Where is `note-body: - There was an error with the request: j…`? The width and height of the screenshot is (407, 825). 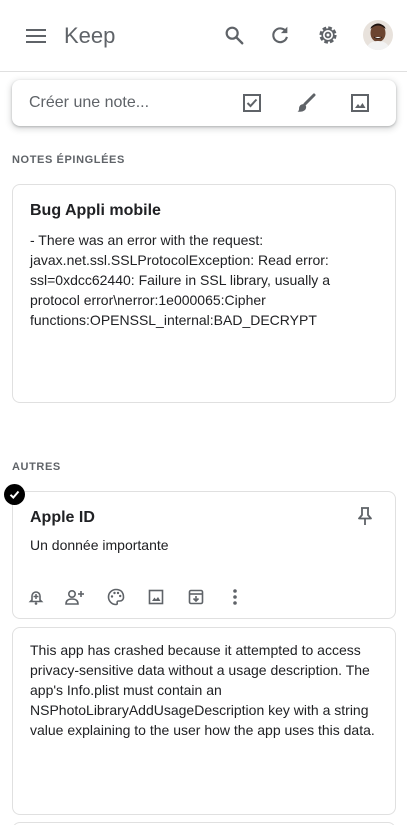 note-body: - There was an error with the request: j… is located at coordinates (180, 280).